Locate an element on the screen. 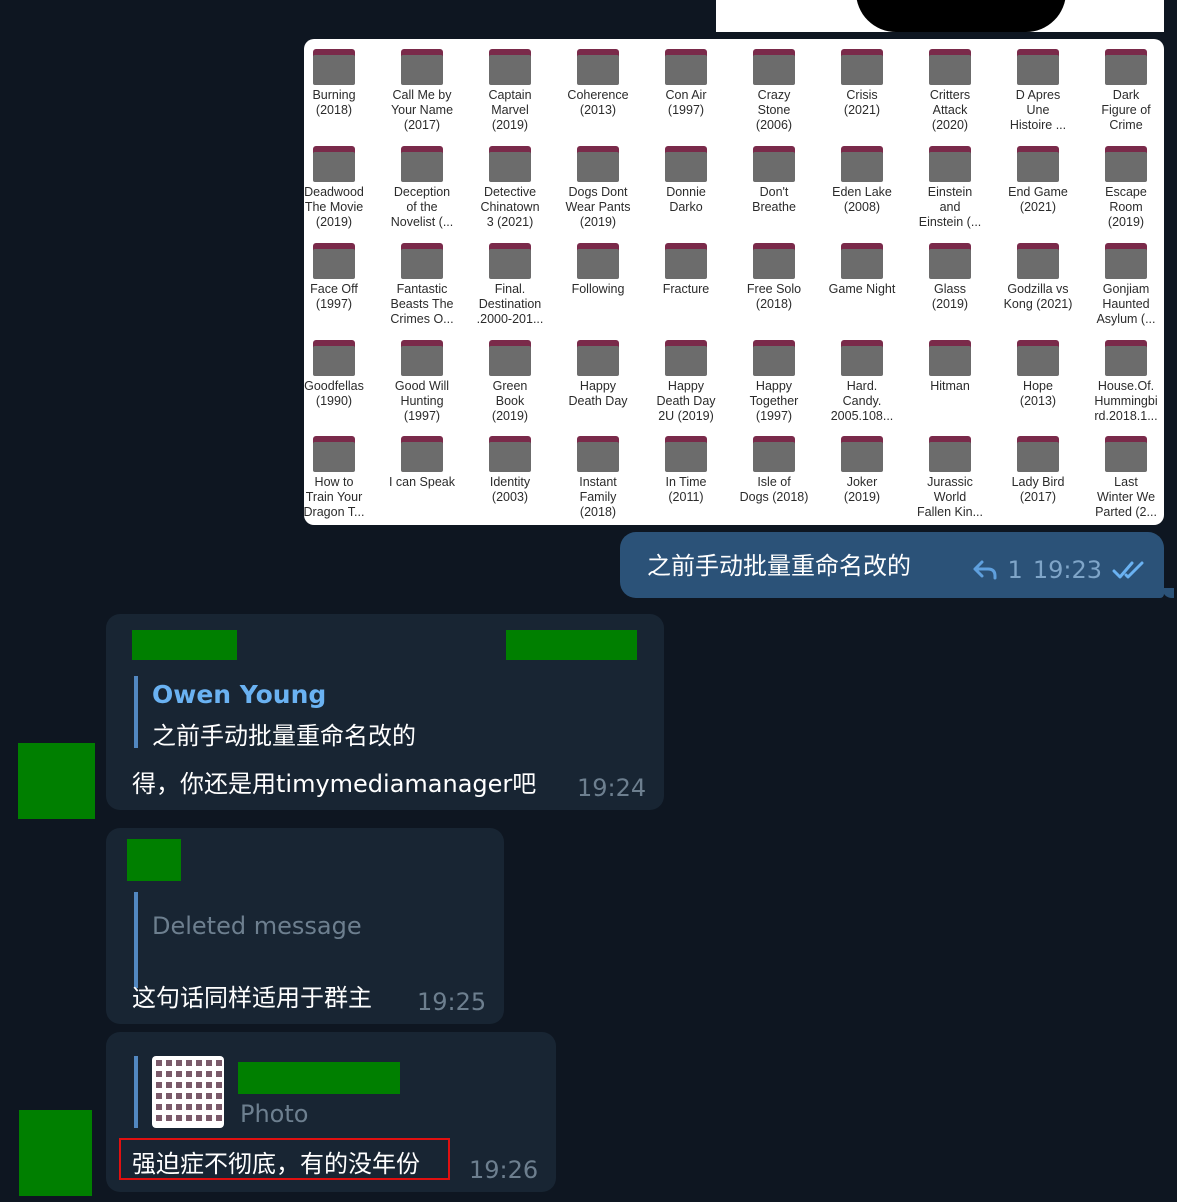 This screenshot has width=1177, height=1202. incoming-message-3: Photo 强迫症不彻底，有的没年份 19:26 is located at coordinates (331, 1112).